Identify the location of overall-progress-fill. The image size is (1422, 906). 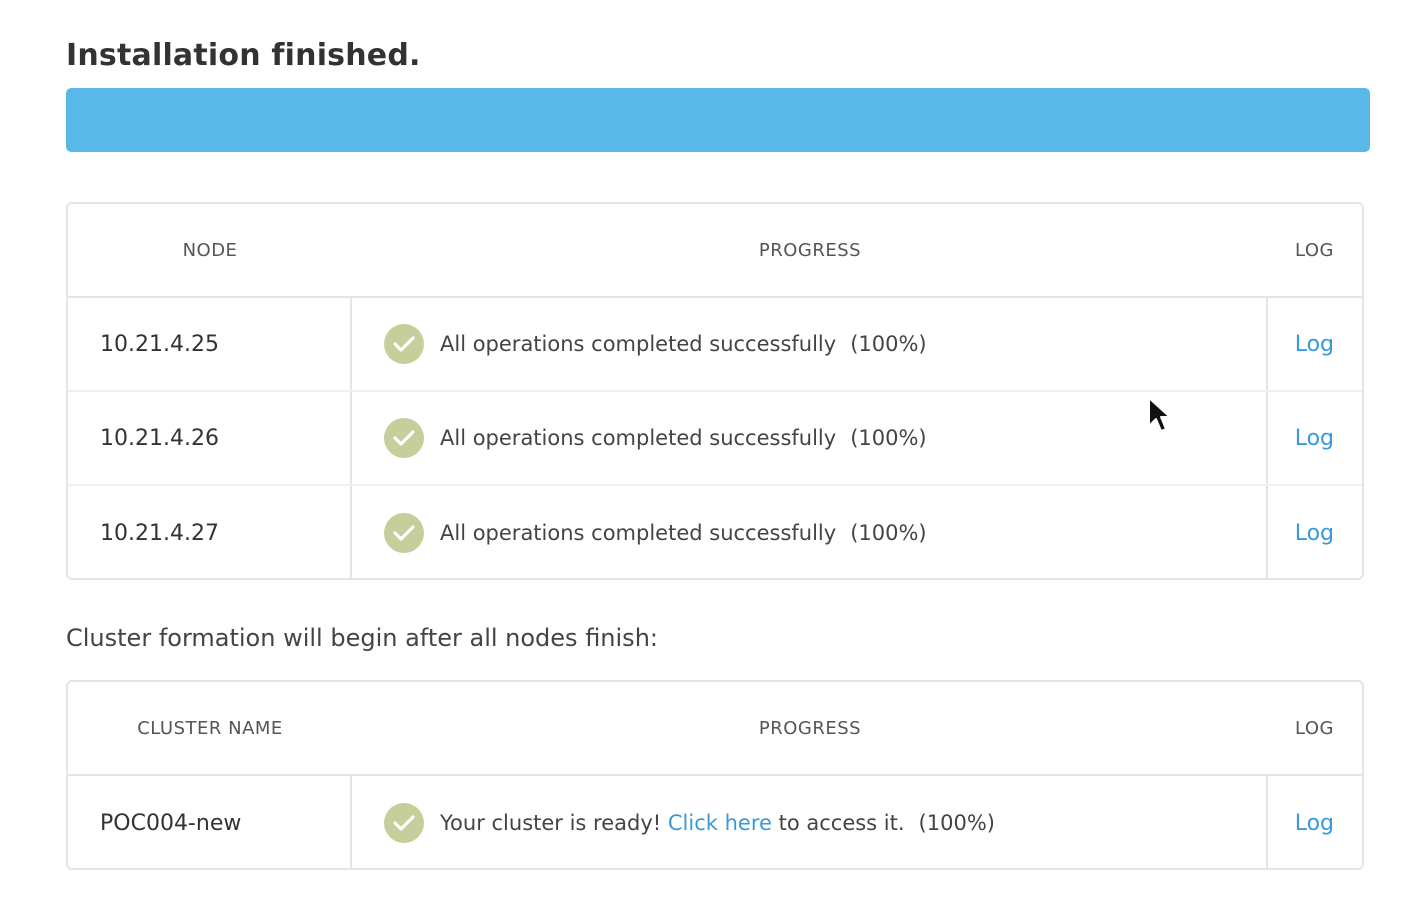
(718, 120).